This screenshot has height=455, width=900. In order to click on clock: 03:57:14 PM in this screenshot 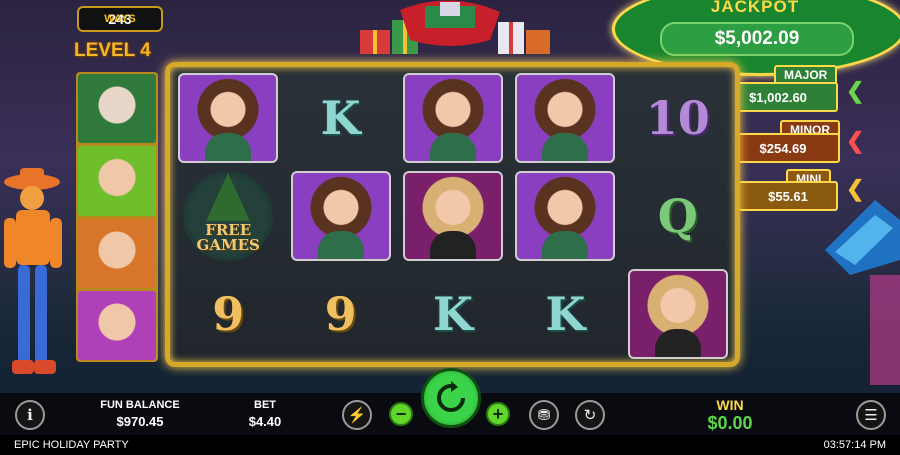, I will do `click(854, 445)`.